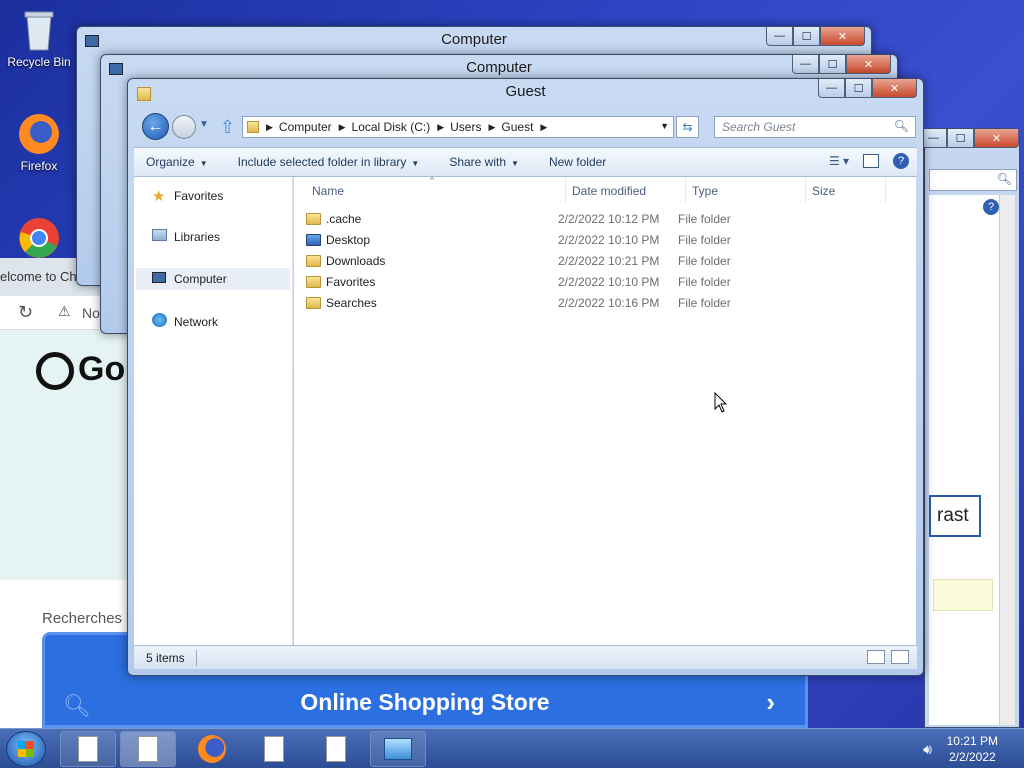  What do you see at coordinates (313, 218) in the screenshot?
I see `folder-icon` at bounding box center [313, 218].